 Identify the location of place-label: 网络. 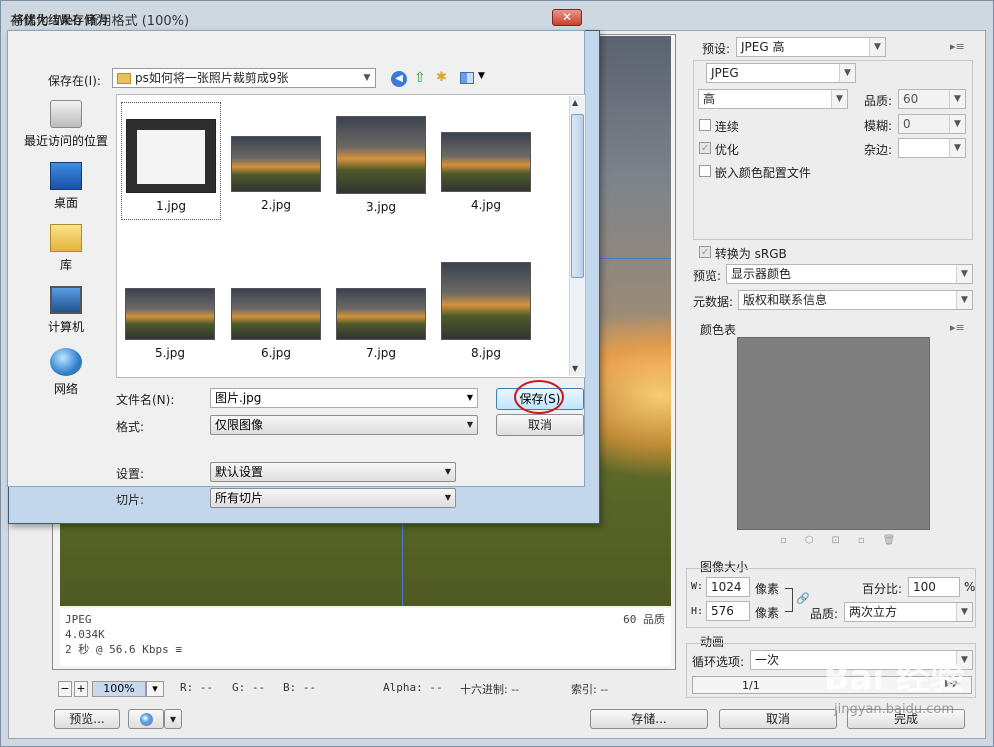
(65, 389).